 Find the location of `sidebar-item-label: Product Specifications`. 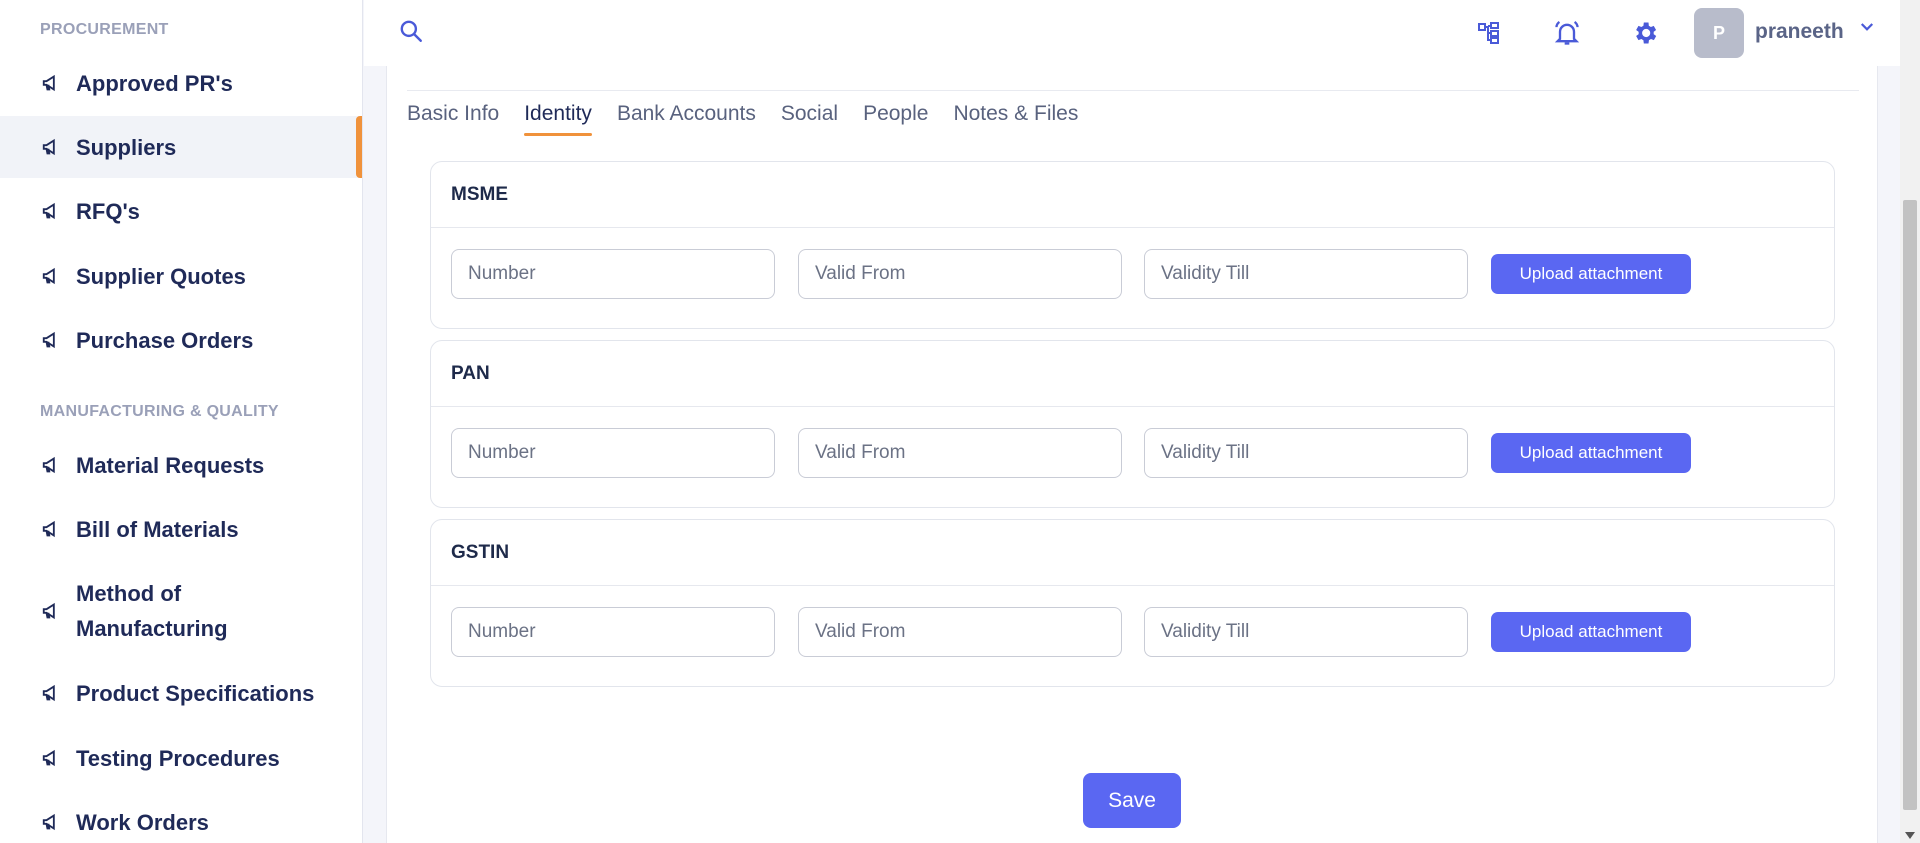

sidebar-item-label: Product Specifications is located at coordinates (195, 693).